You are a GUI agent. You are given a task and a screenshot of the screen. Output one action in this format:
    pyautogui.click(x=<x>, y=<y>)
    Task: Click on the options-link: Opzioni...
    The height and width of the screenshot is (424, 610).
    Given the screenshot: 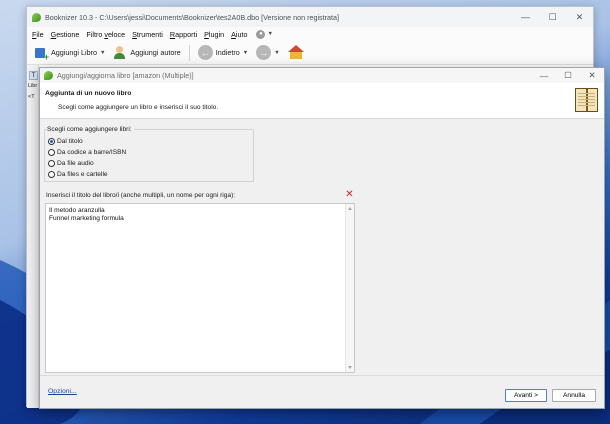 What is the action you would take?
    pyautogui.click(x=62, y=391)
    